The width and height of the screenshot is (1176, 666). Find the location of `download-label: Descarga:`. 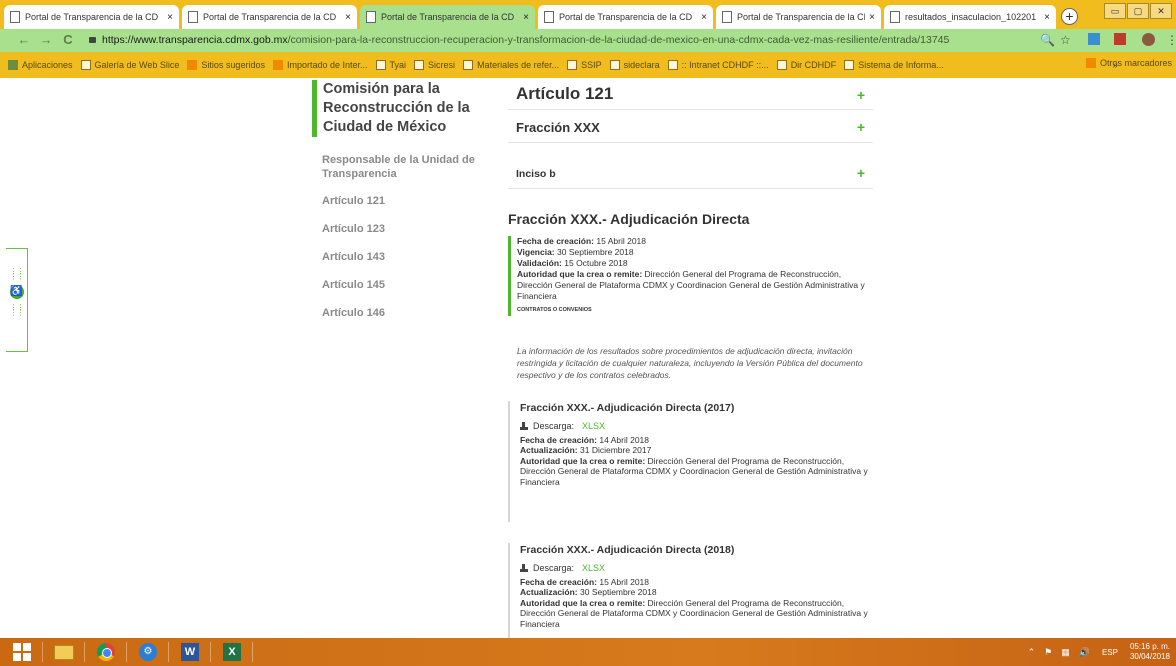

download-label: Descarga: is located at coordinates (554, 426).